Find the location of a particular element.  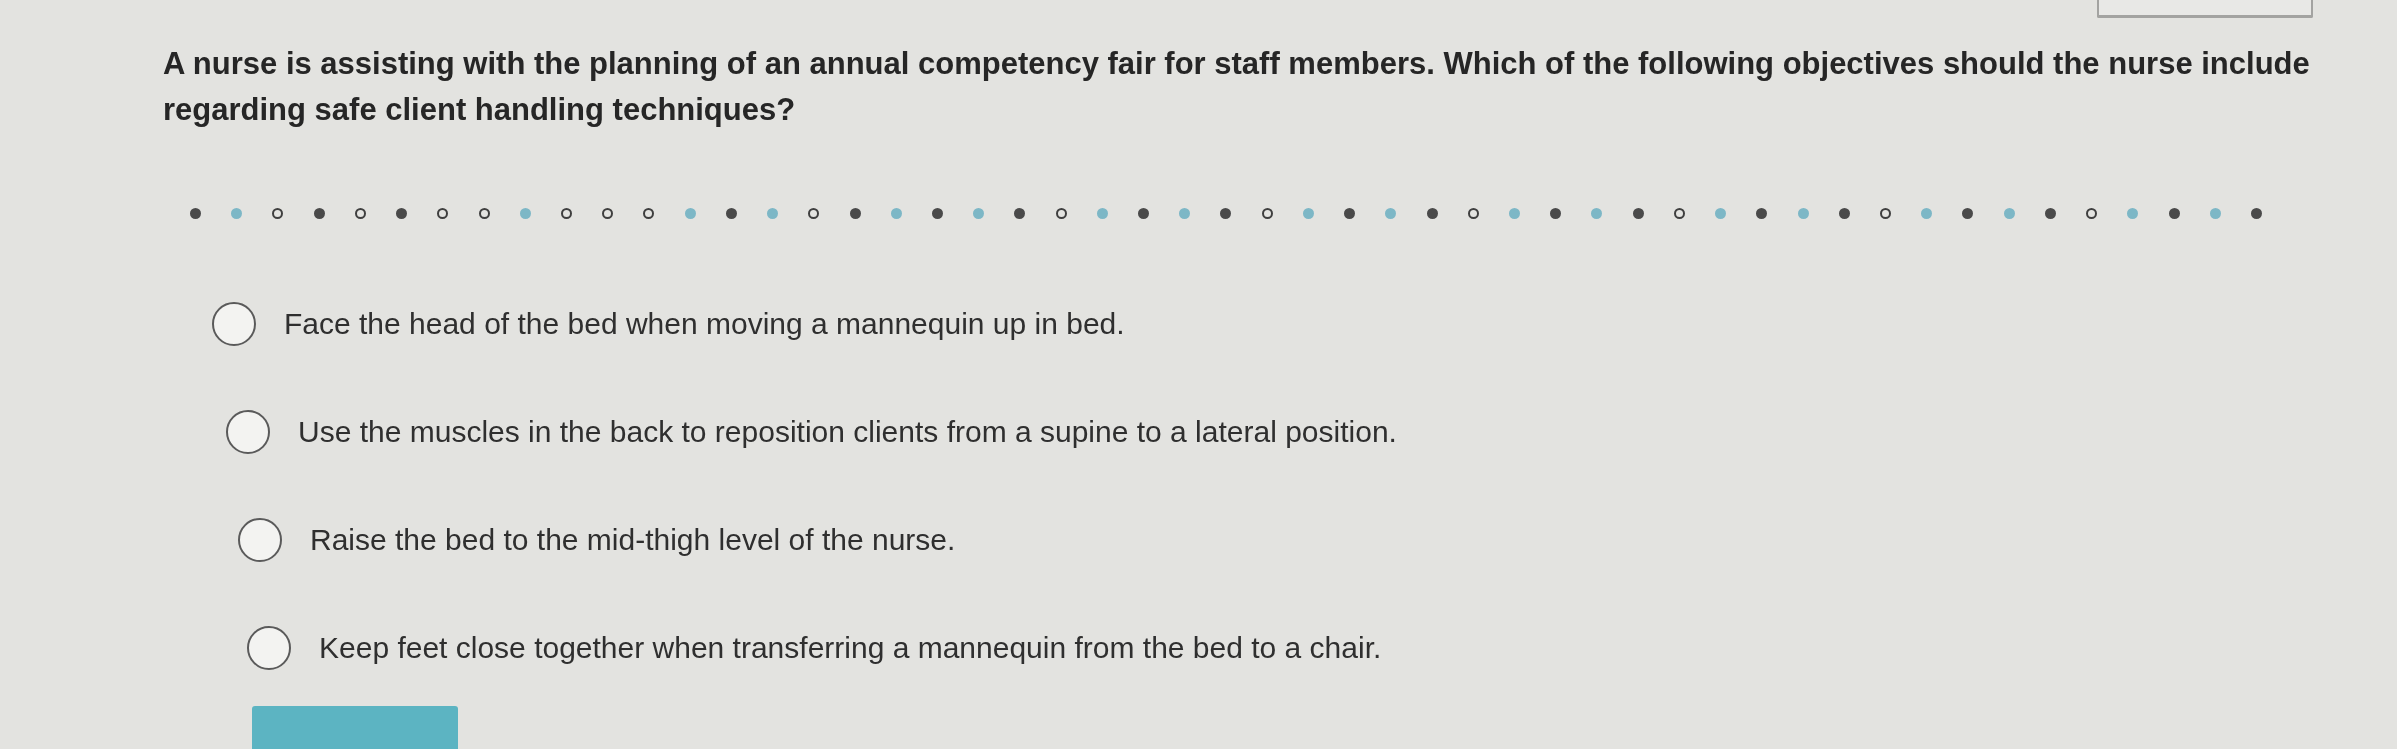

option-text: Raise the bed to the mid-thigh level of the nurse. is located at coordinates (633, 540).